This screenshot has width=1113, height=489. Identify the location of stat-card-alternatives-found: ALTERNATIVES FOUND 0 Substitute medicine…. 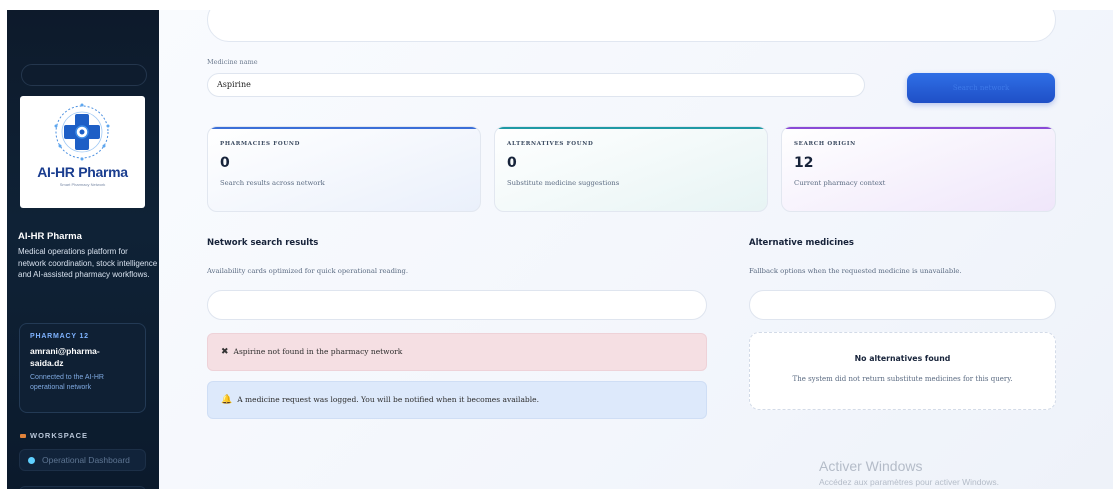
(631, 169).